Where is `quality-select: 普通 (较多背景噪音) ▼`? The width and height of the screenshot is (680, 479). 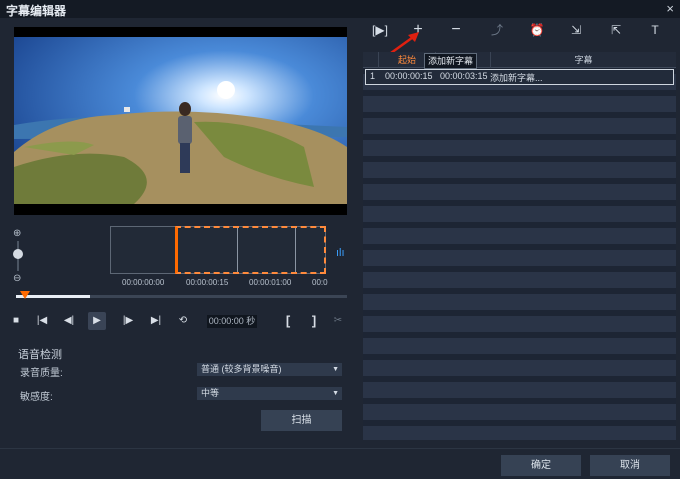
quality-select: 普通 (较多背景噪音) ▼ is located at coordinates (269, 369).